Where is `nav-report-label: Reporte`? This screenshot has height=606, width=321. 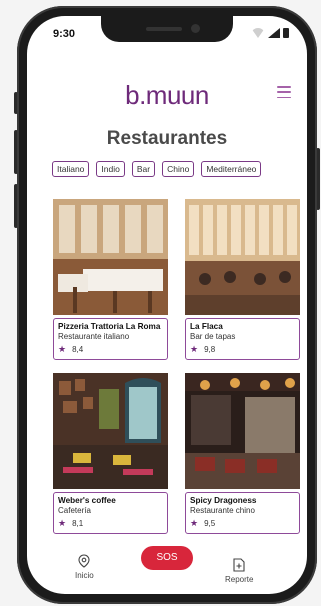 nav-report-label: Reporte is located at coordinates (239, 579).